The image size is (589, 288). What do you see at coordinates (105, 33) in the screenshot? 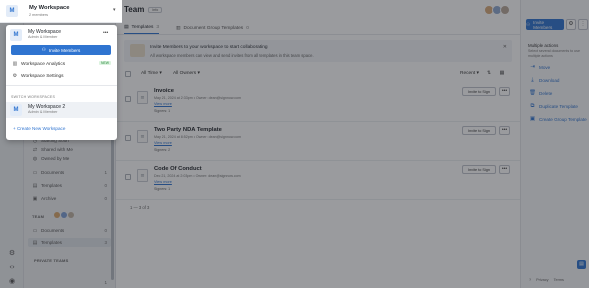
I see `more-icon: •••` at bounding box center [105, 33].